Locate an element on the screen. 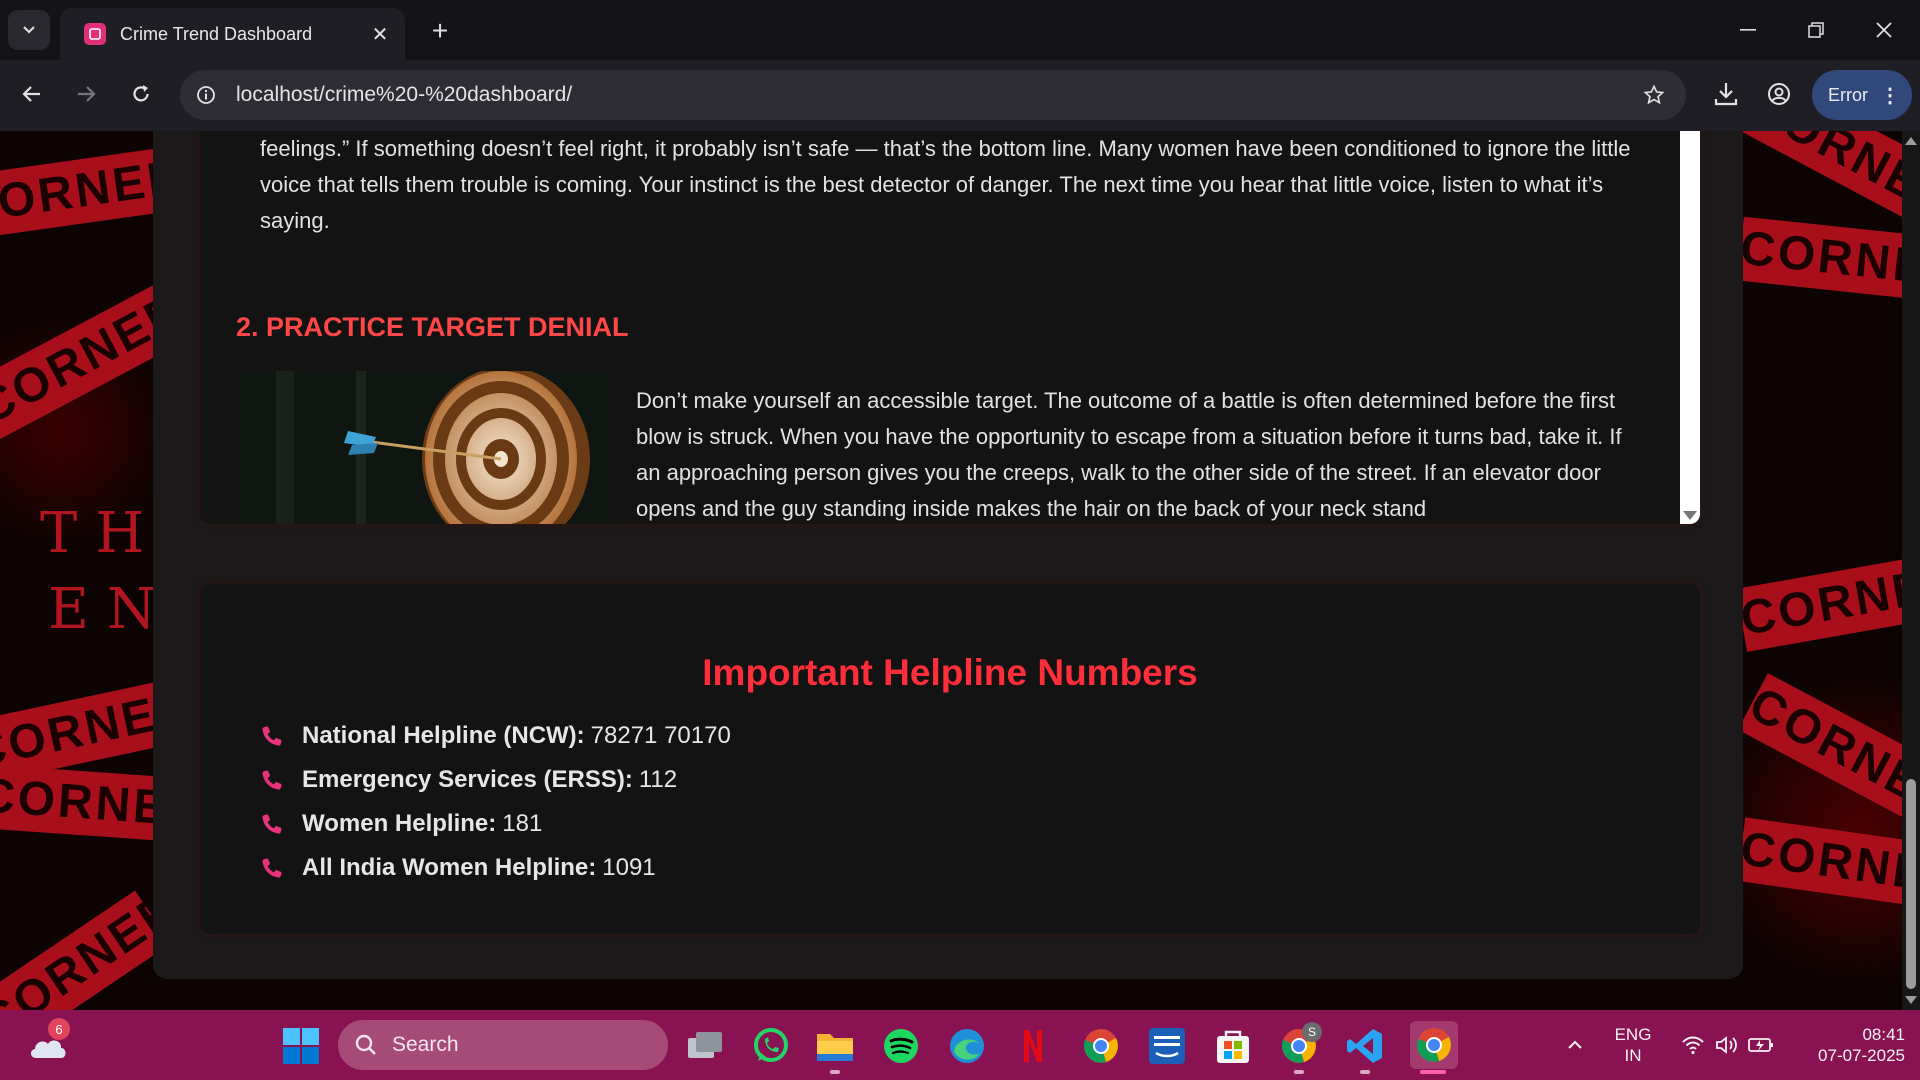 This screenshot has height=1080, width=1920. profile-button is located at coordinates (1779, 94).